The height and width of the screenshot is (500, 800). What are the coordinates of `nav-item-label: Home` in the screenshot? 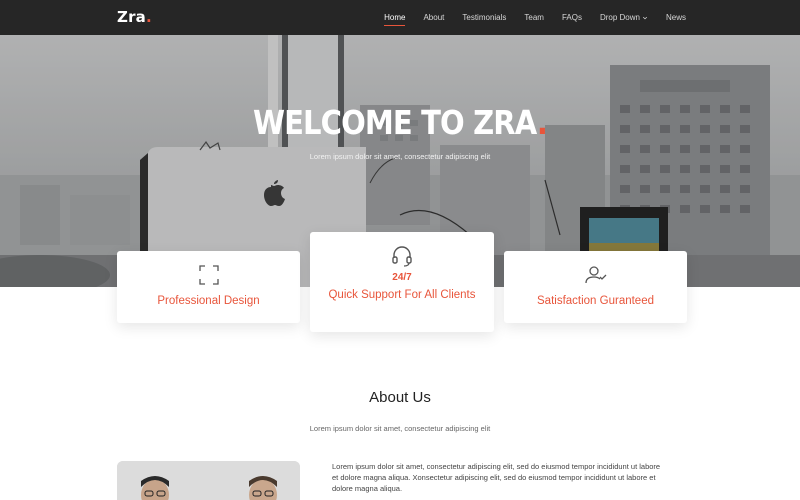 It's located at (395, 17).